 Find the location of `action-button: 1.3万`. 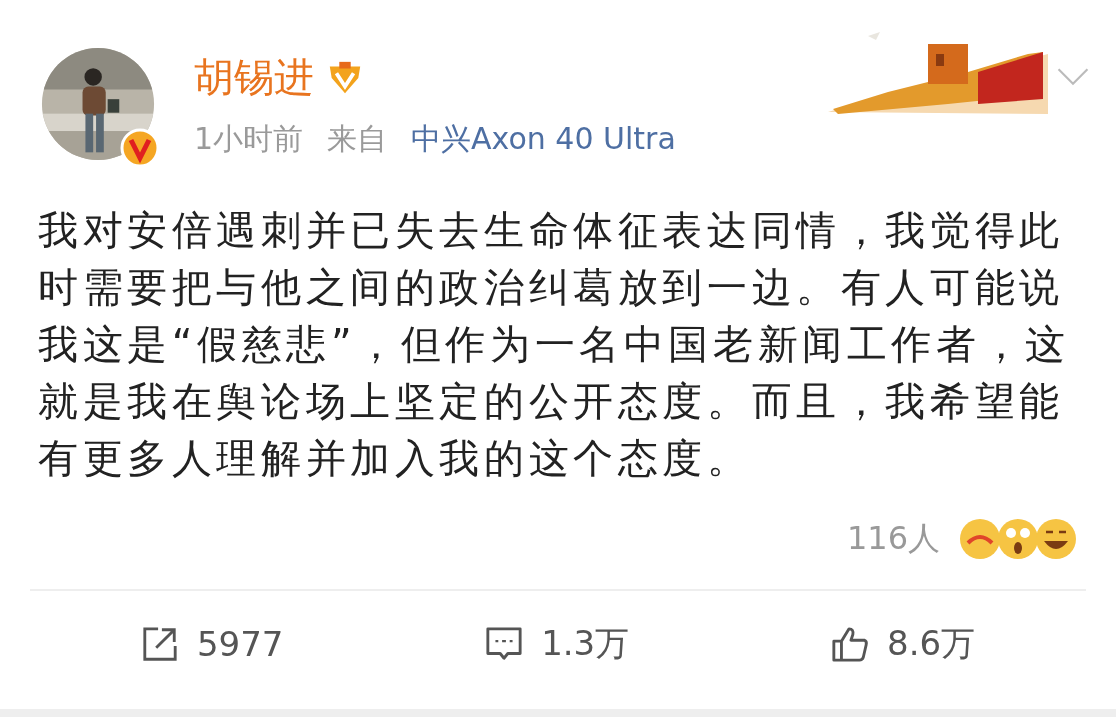

action-button: 1.3万 is located at coordinates (557, 644).